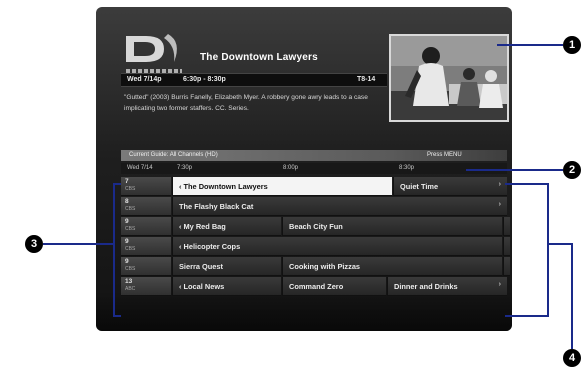 The height and width of the screenshot is (378, 588). What do you see at coordinates (204, 79) in the screenshot?
I see `info-time-range: 6:30p - 8:30p` at bounding box center [204, 79].